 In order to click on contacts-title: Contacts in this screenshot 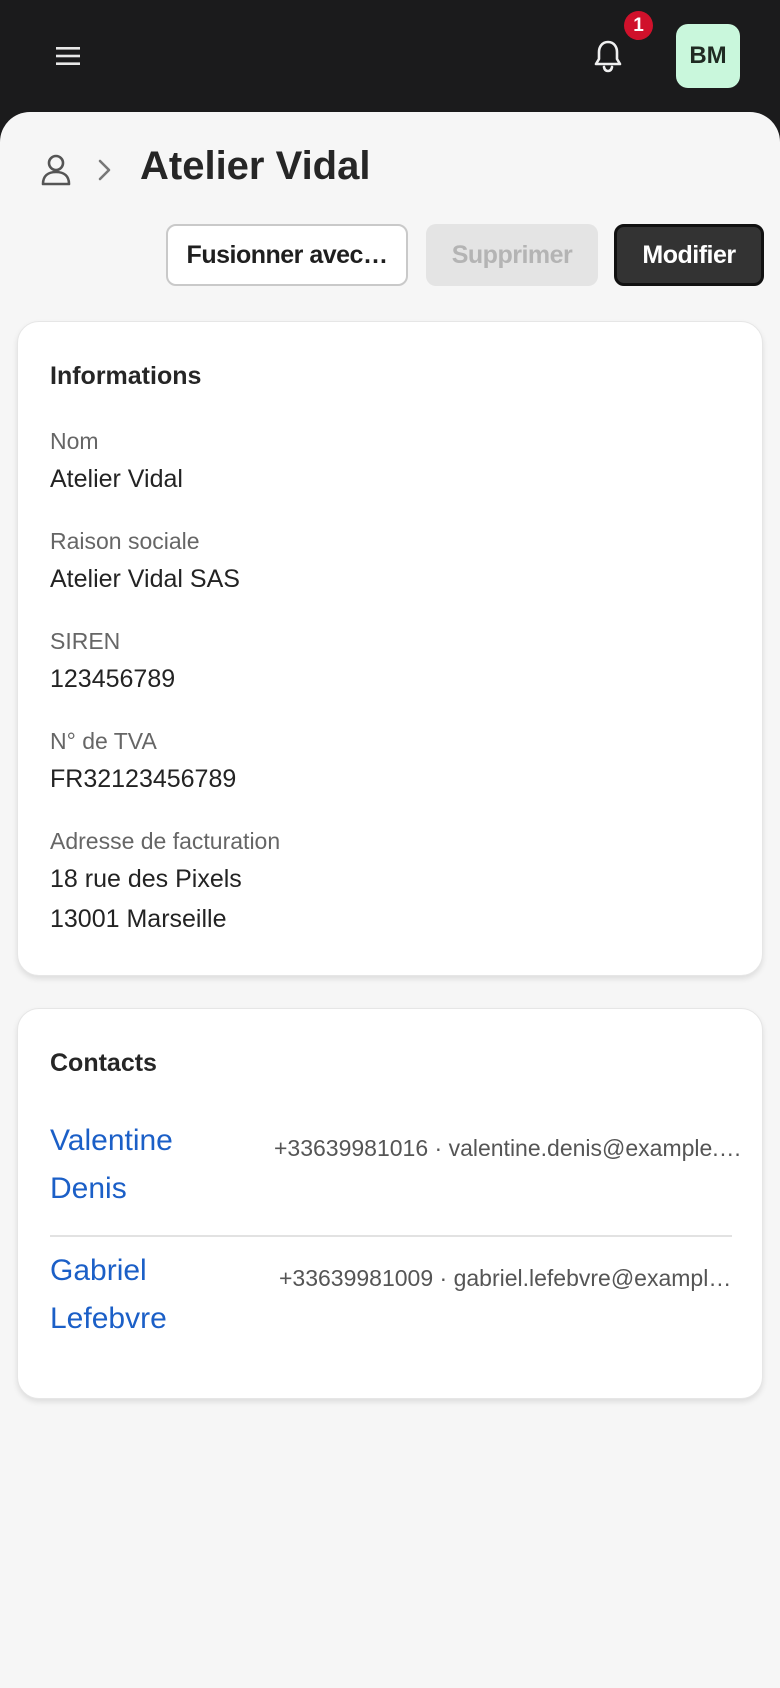, I will do `click(103, 1063)`.